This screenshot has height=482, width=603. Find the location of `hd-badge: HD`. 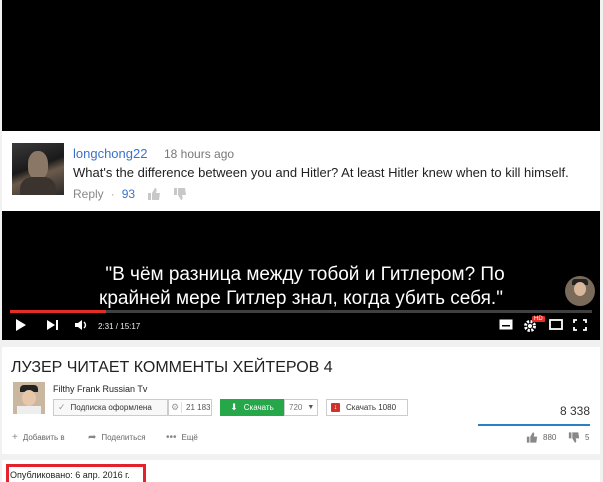

hd-badge: HD is located at coordinates (538, 319).